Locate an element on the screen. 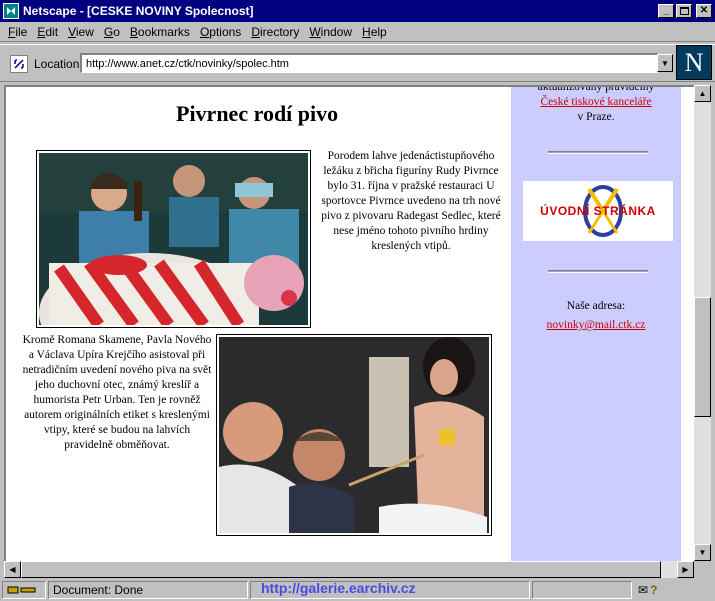 Image resolution: width=715 pixels, height=601 pixels. menu-accelerator: B is located at coordinates (133, 31).